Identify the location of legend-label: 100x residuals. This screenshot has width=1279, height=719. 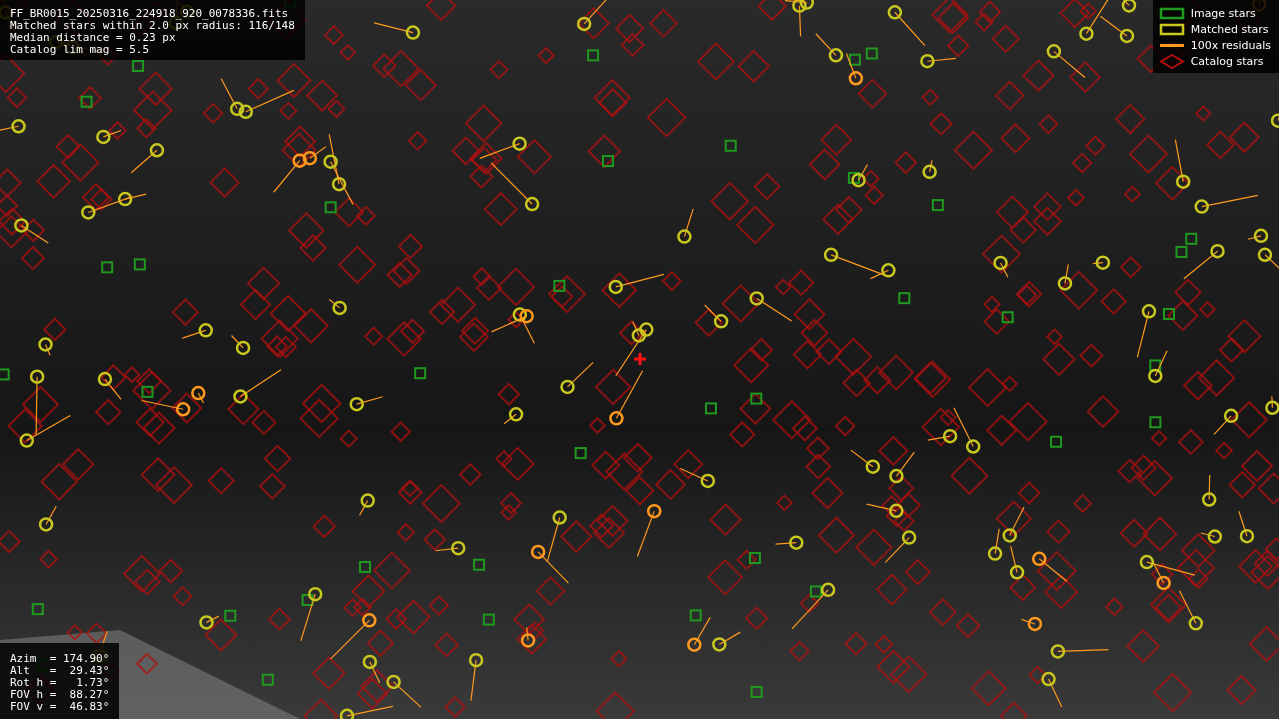
(1230, 45).